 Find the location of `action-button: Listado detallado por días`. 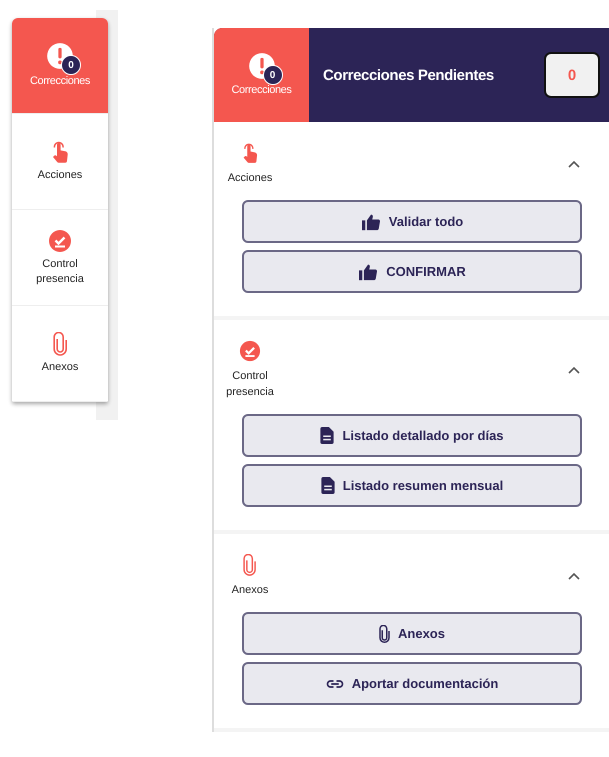

action-button: Listado detallado por días is located at coordinates (412, 435).